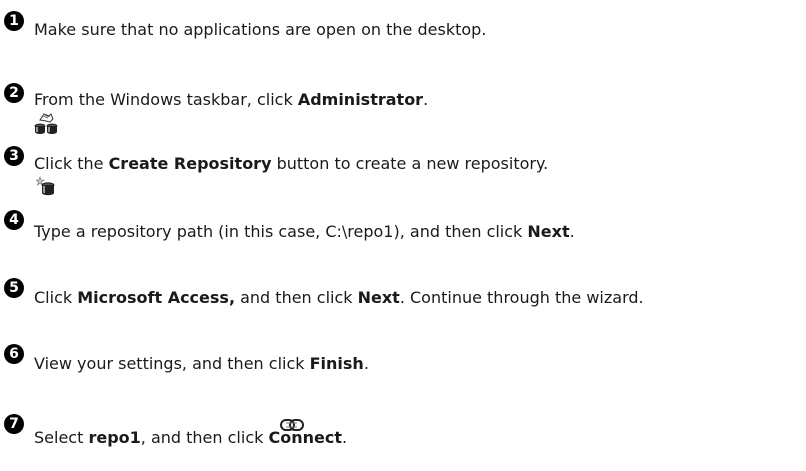 The image size is (806, 471). What do you see at coordinates (114, 437) in the screenshot?
I see `ui-term-repo1: repo1` at bounding box center [114, 437].